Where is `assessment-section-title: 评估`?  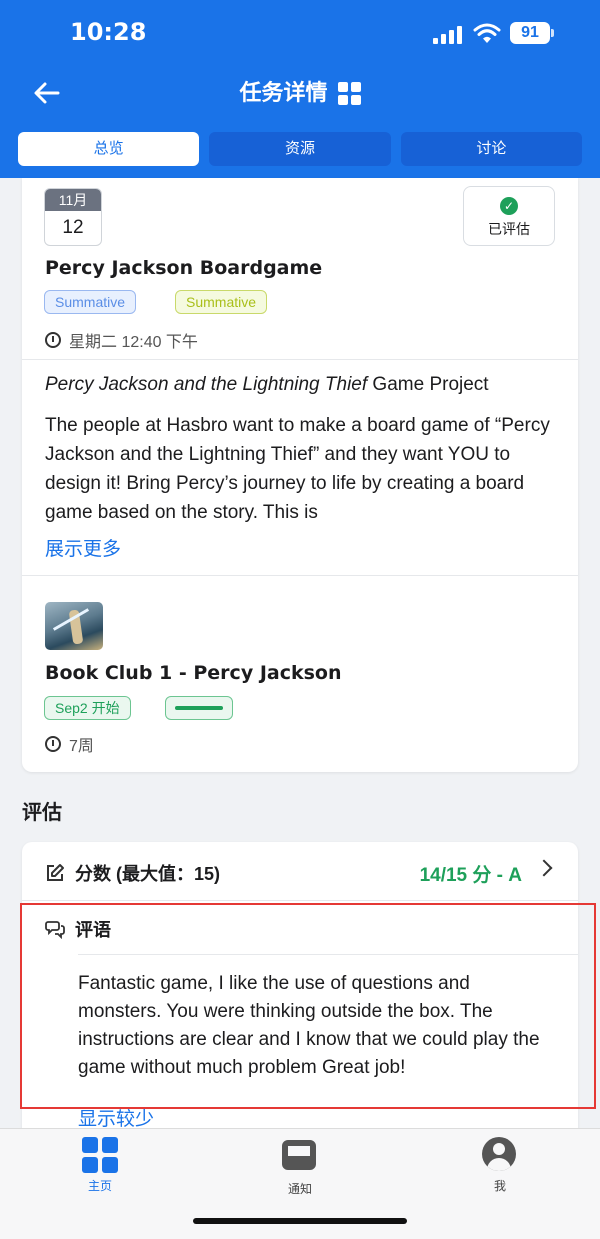
assessment-section-title: 评估 is located at coordinates (42, 813).